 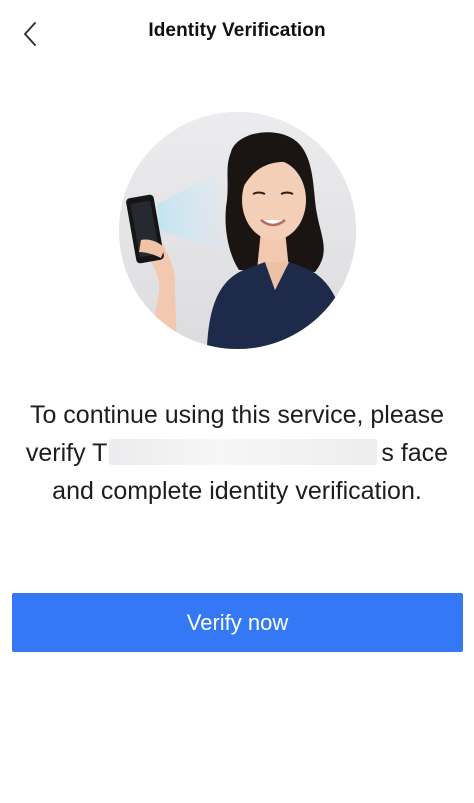 What do you see at coordinates (237, 415) in the screenshot?
I see `message-line-1: To continue using this service, please` at bounding box center [237, 415].